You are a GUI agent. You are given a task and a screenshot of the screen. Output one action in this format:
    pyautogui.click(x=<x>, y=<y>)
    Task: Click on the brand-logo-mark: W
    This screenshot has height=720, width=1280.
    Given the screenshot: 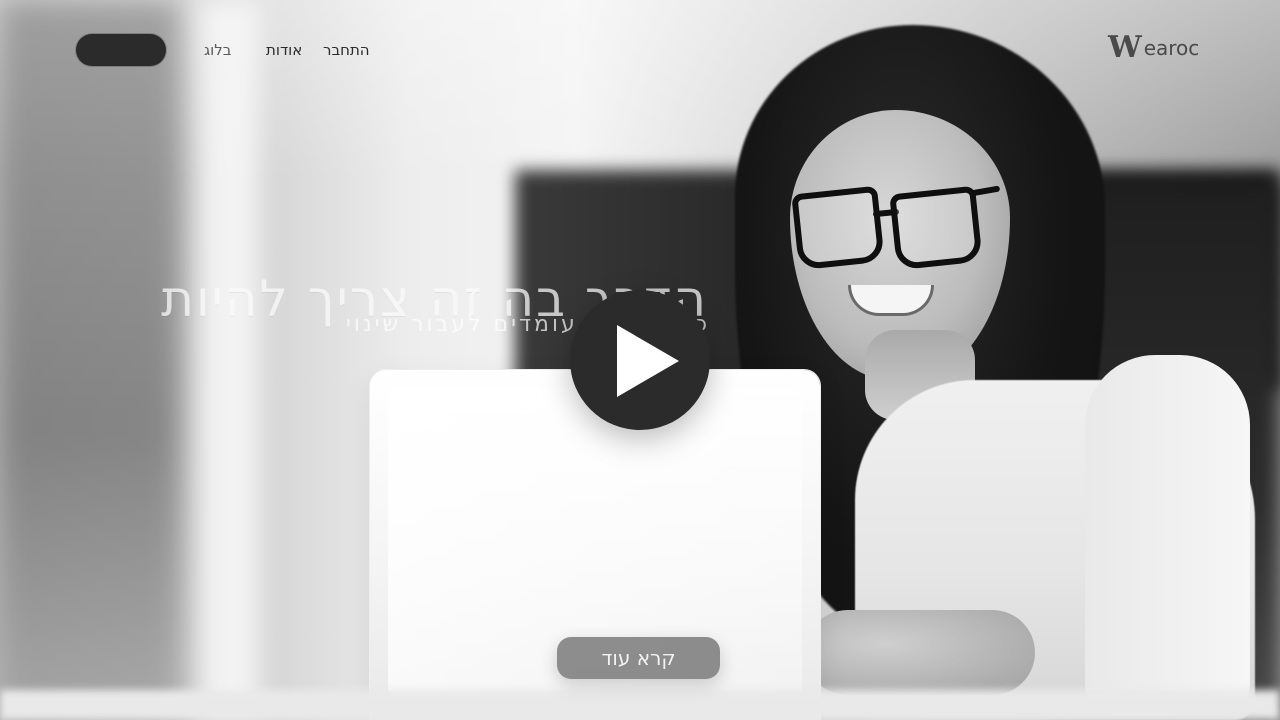 What is the action you would take?
    pyautogui.click(x=1125, y=47)
    